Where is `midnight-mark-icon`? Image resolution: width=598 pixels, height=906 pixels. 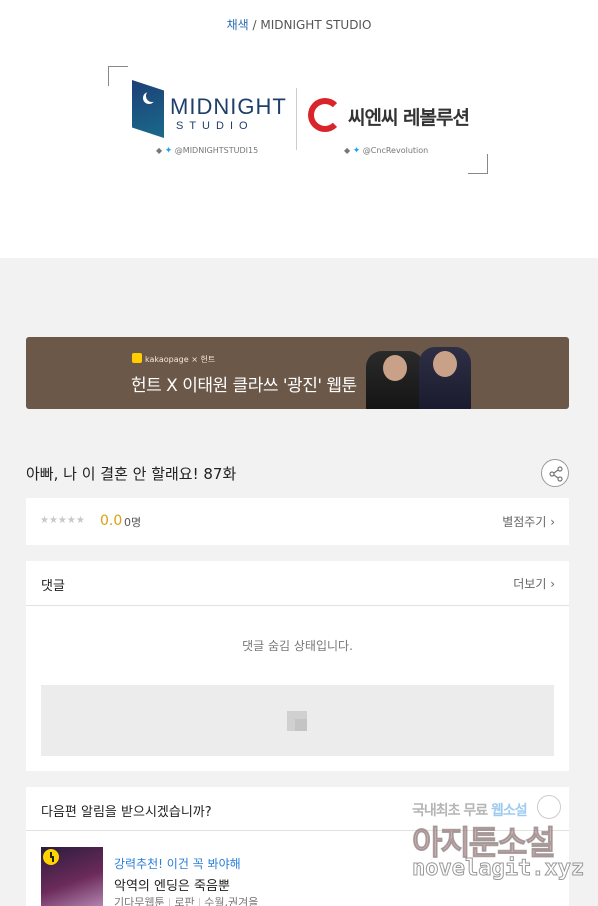
midnight-mark-icon is located at coordinates (148, 109).